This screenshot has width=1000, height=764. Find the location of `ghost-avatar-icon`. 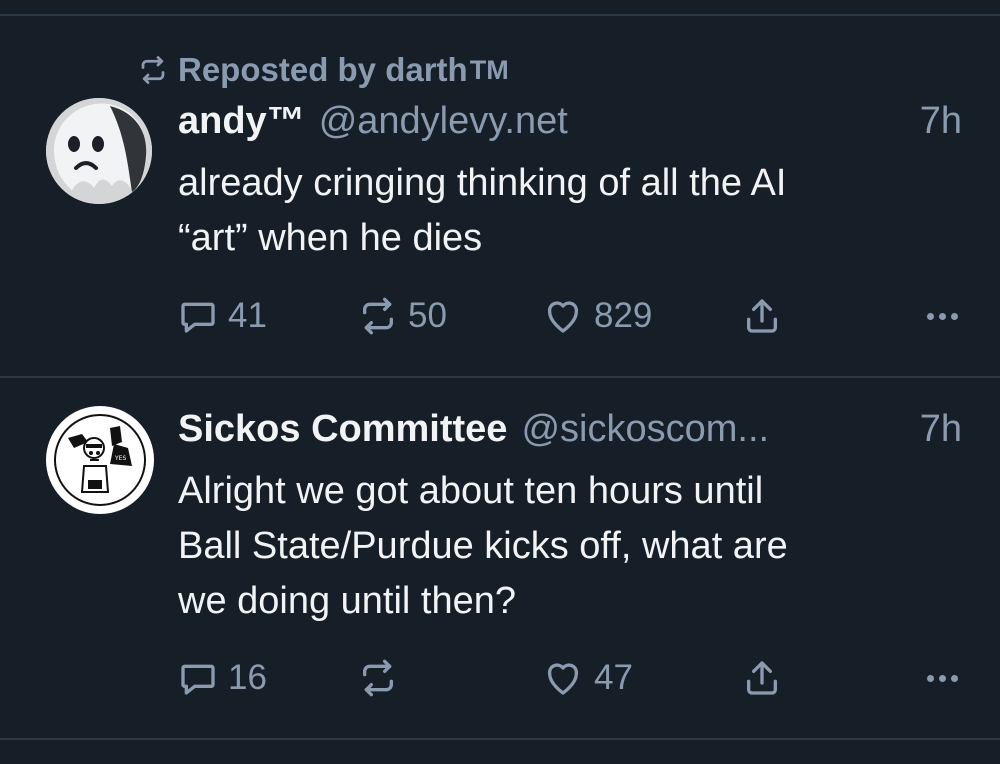

ghost-avatar-icon is located at coordinates (99, 151).